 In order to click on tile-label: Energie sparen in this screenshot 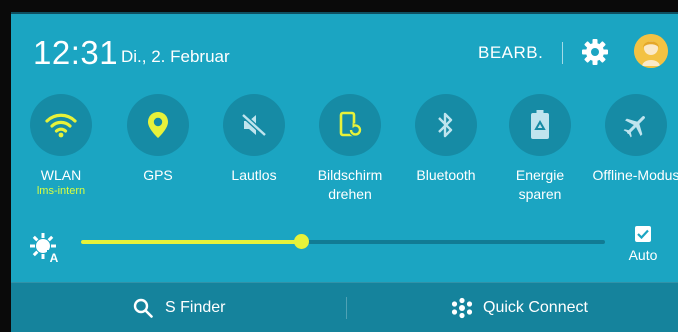, I will do `click(540, 184)`.